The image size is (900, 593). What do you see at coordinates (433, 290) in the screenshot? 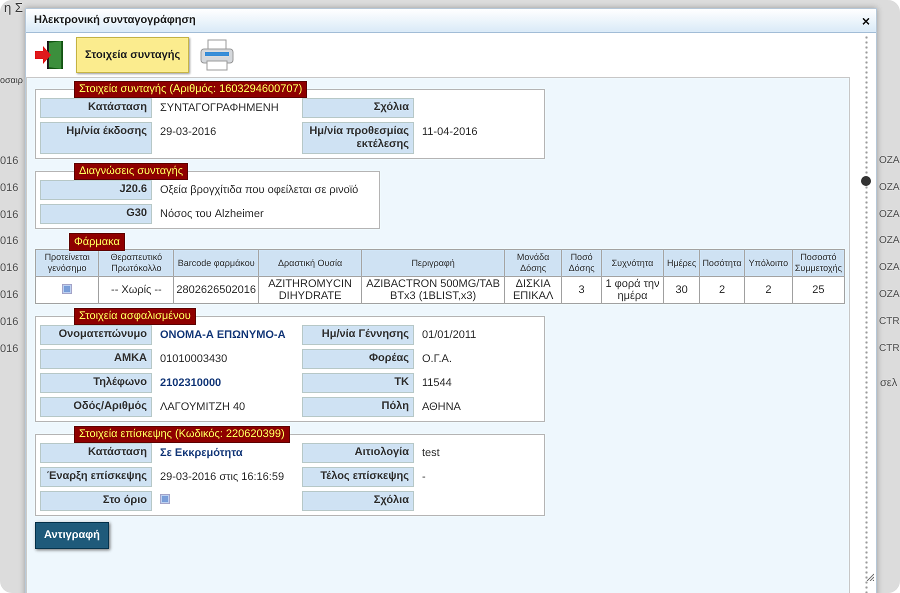
I see `table-cell: AZIBACTRON 500MG/TAB BTx3 (1BLIST,x3)` at bounding box center [433, 290].